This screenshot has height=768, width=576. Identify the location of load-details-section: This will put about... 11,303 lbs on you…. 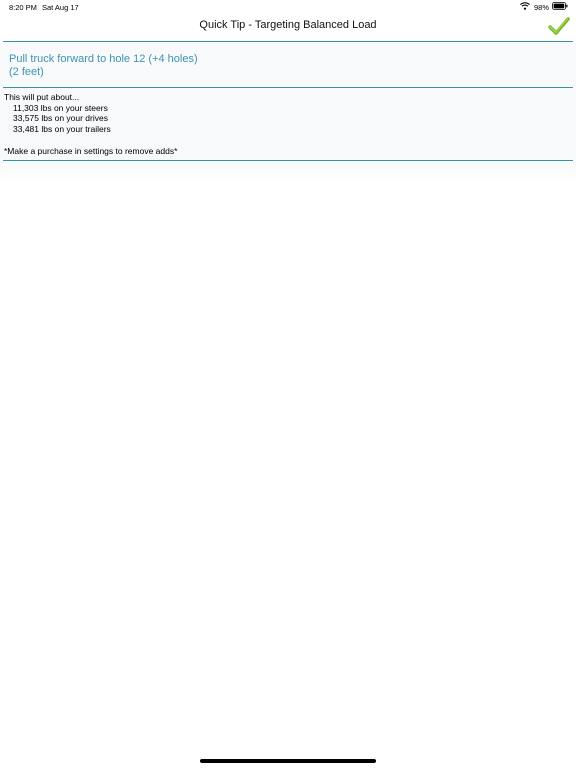
(288, 124).